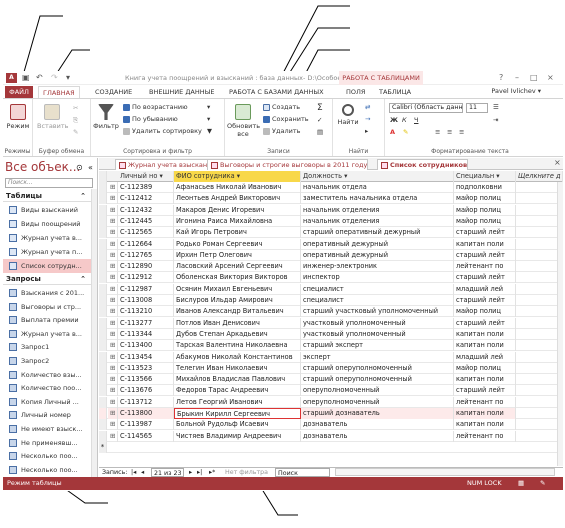 The width and height of the screenshot is (565, 528). I want to click on cell-name: Родько Роман Сергеевич, so click(237, 244).